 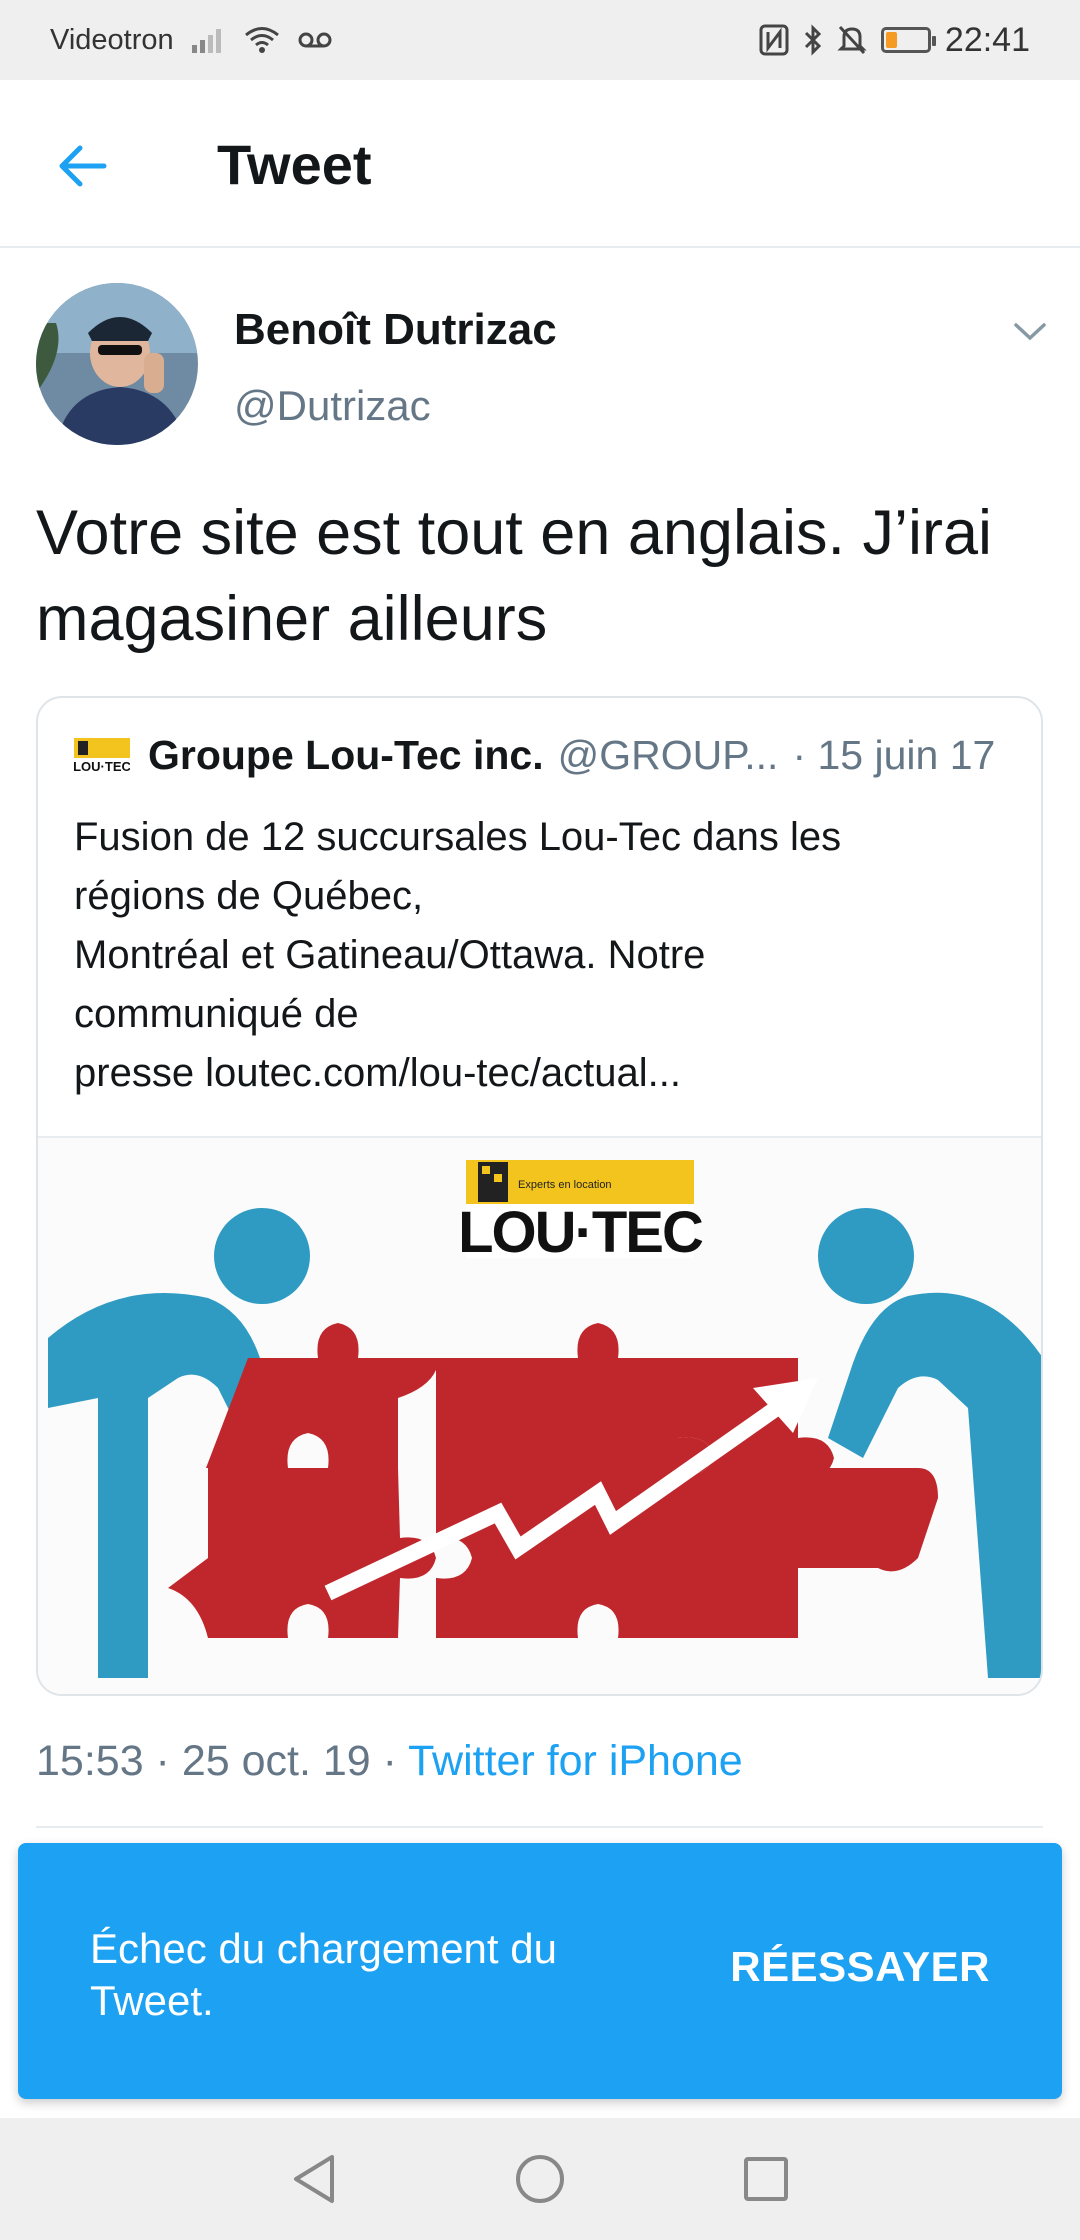 I want to click on triangle-back-icon, so click(x=314, y=2179).